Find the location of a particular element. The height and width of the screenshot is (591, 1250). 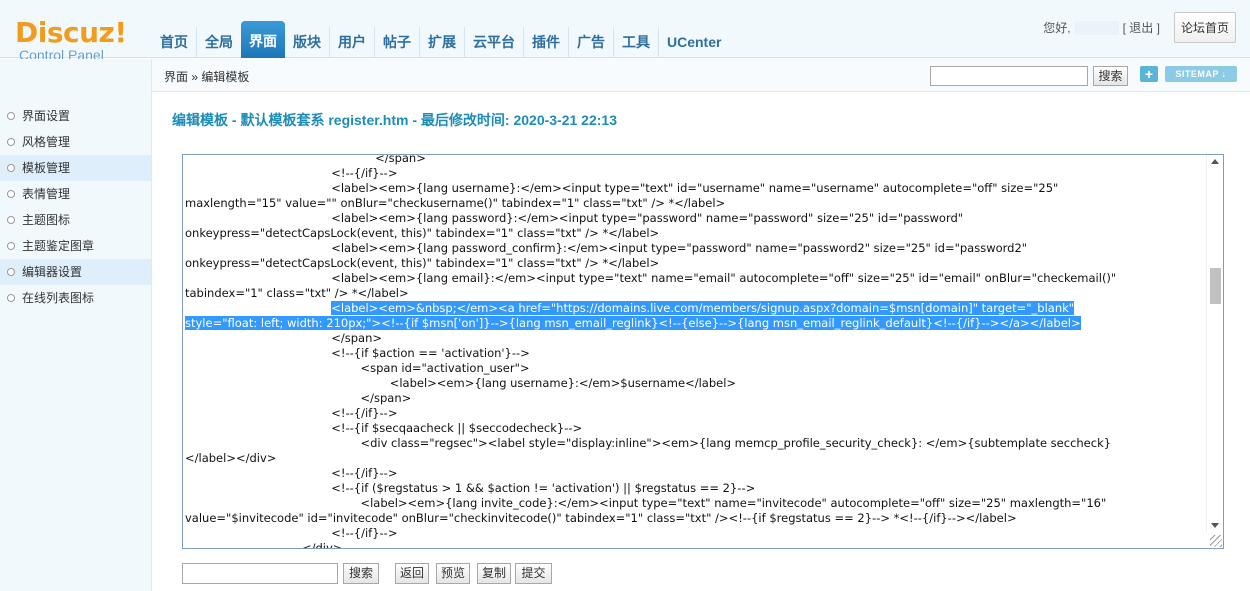

resize-grip-icon is located at coordinates (1216, 541).